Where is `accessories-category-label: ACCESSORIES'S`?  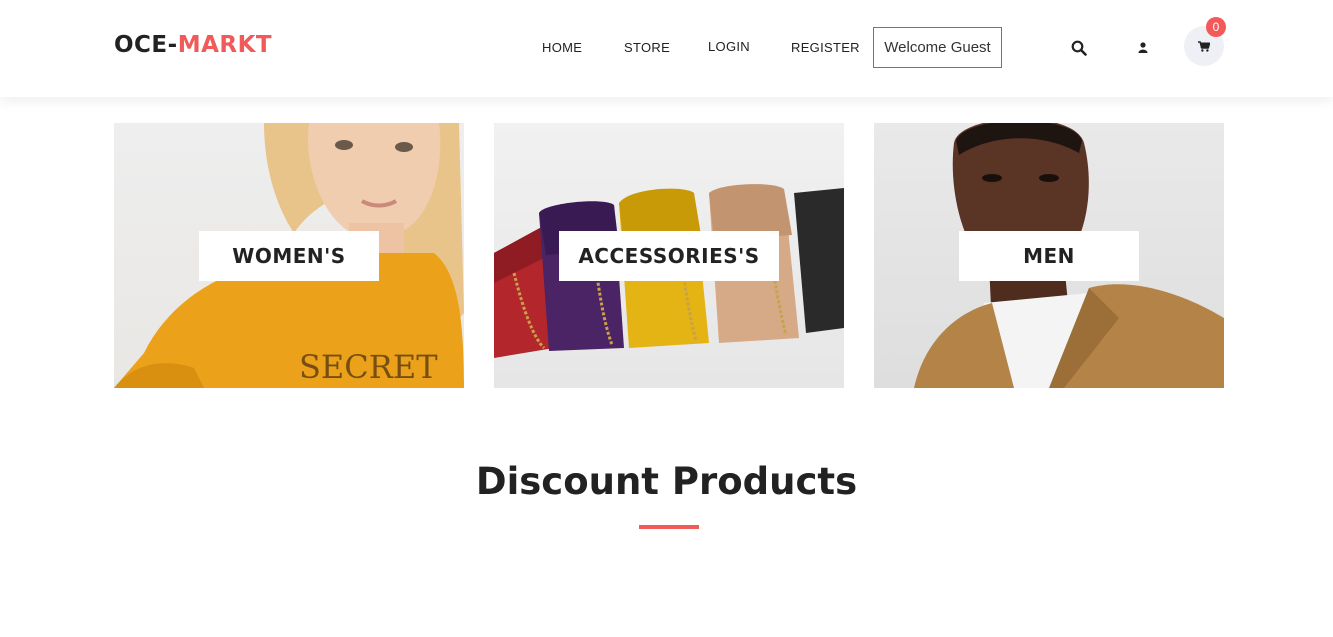 accessories-category-label: ACCESSORIES'S is located at coordinates (669, 256).